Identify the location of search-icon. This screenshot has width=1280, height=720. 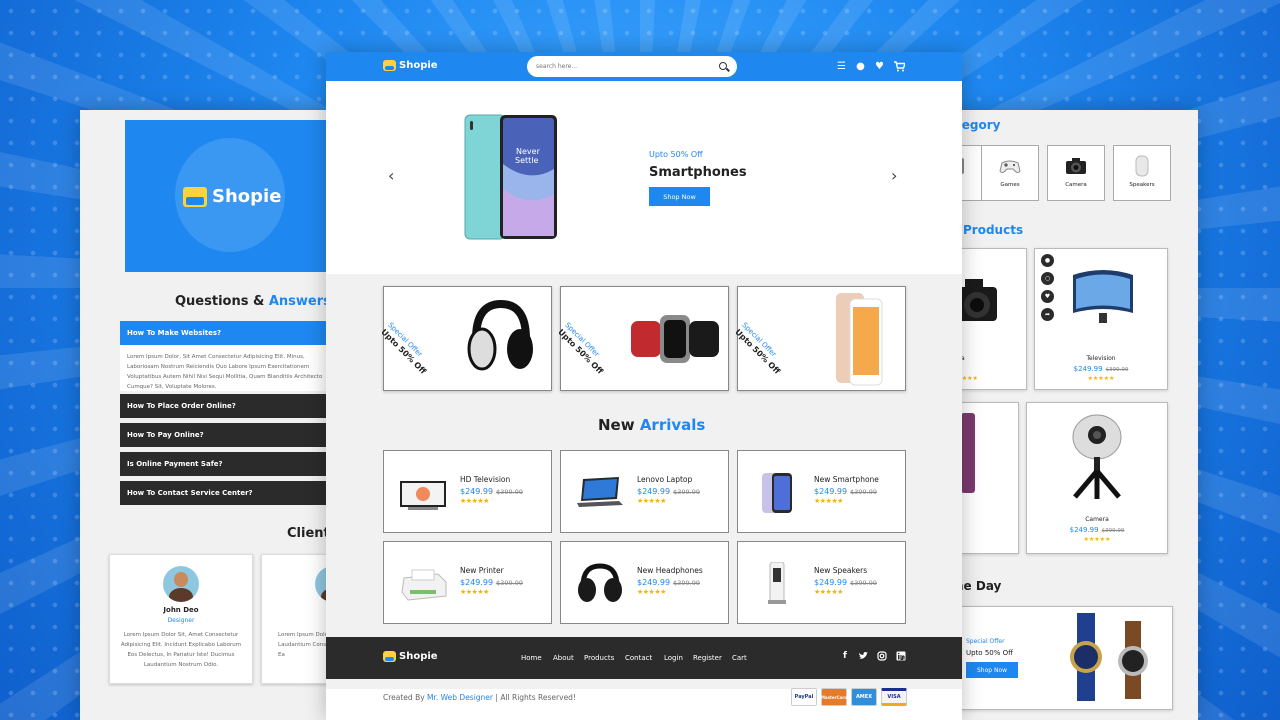
(723, 66).